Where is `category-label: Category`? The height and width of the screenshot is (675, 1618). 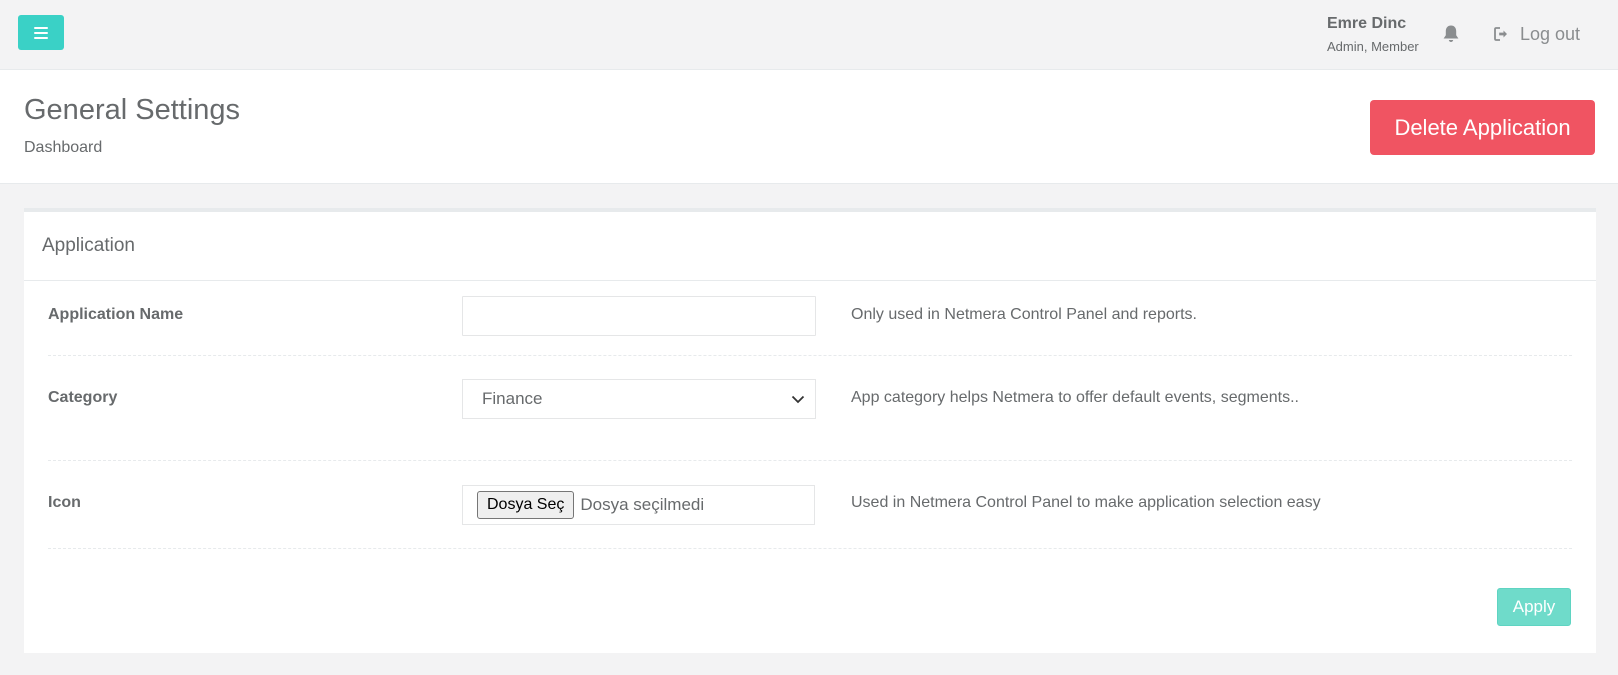 category-label: Category is located at coordinates (83, 397).